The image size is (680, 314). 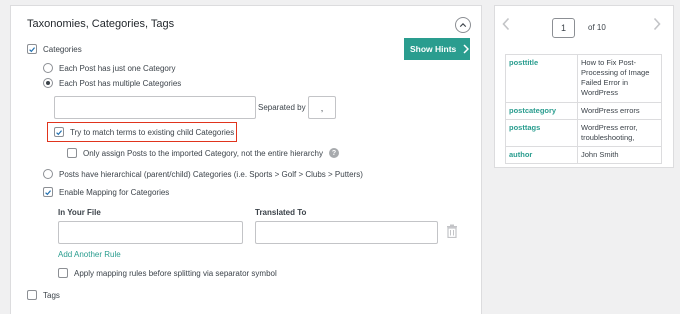 What do you see at coordinates (346, 232) in the screenshot?
I see `translated-to-input` at bounding box center [346, 232].